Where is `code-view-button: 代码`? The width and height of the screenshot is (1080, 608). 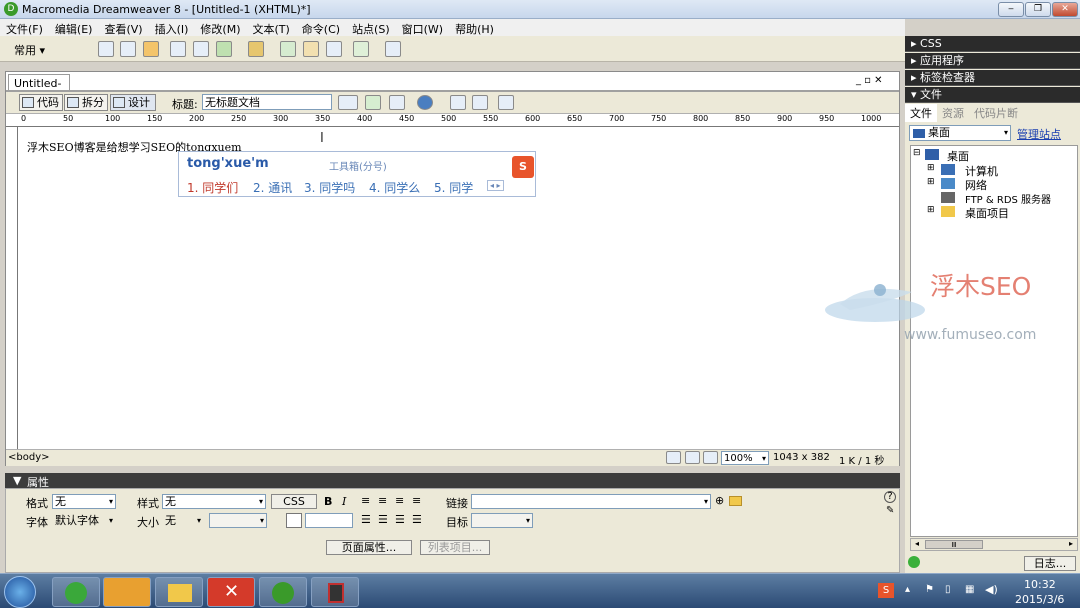 code-view-button: 代码 is located at coordinates (41, 102).